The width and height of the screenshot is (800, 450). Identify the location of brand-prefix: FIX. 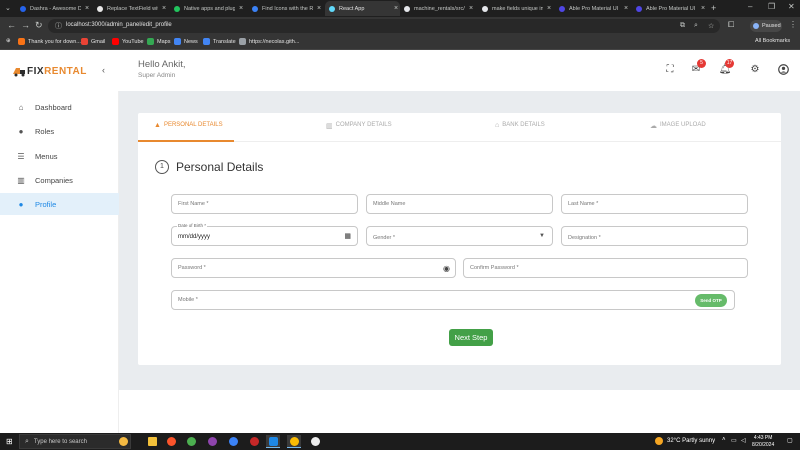
(36, 71).